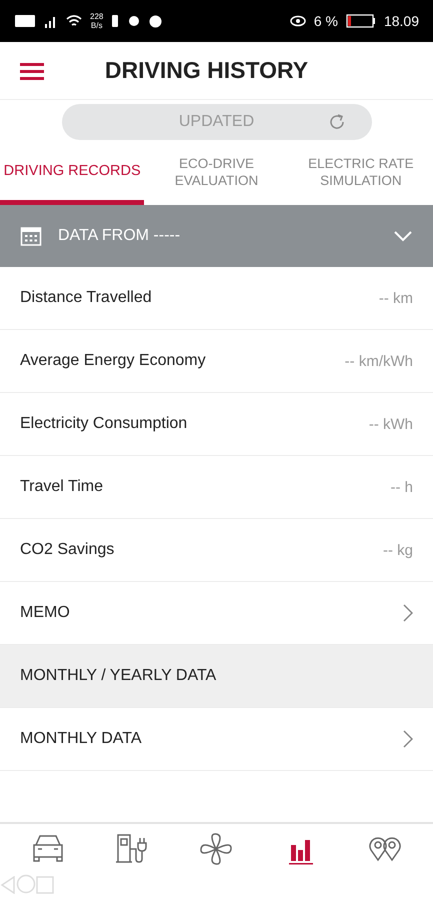  Describe the element at coordinates (395, 298) in the screenshot. I see `stat-value: -- km` at that location.